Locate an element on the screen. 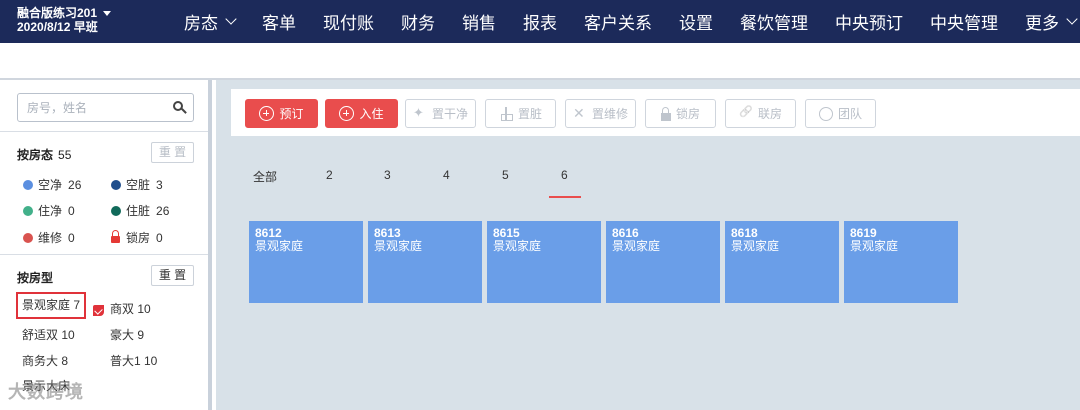  nav-item: 客单 is located at coordinates (279, 21).